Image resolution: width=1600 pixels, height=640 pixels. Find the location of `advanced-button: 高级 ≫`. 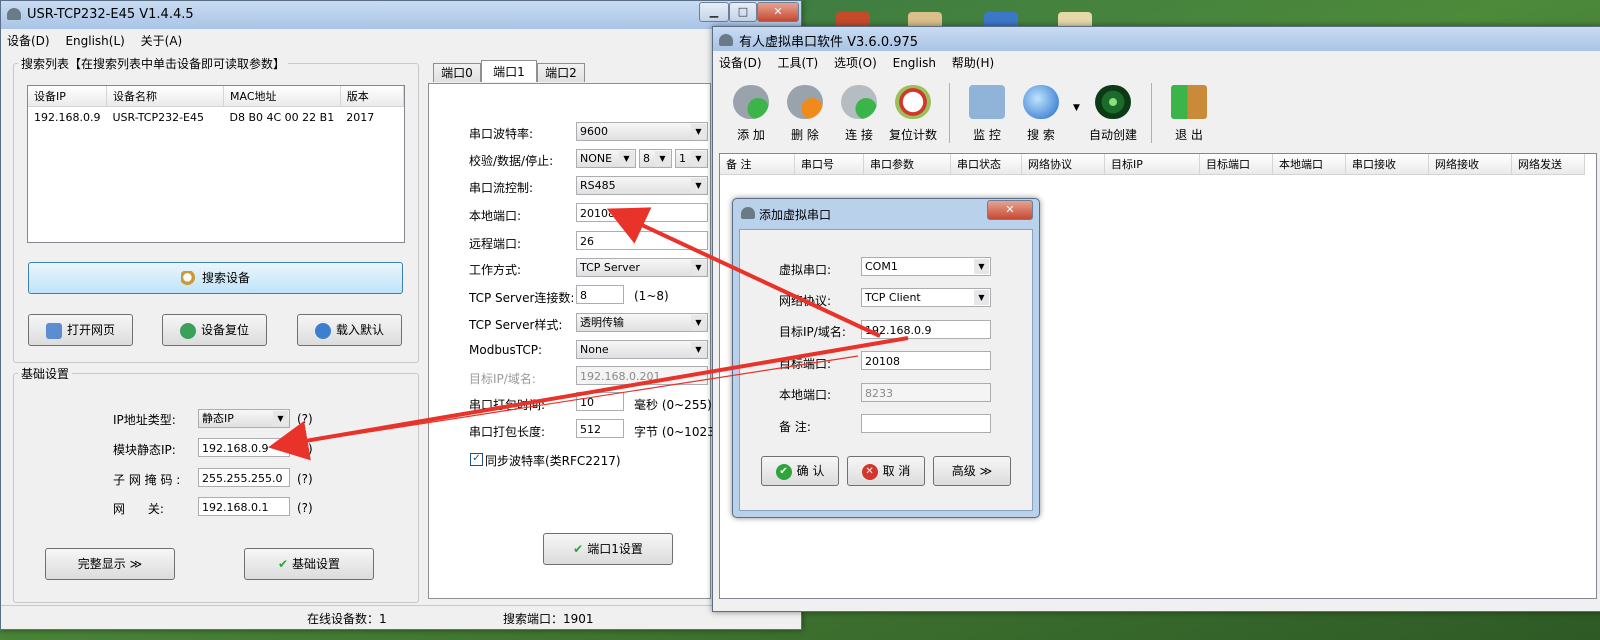

advanced-button: 高级 ≫ is located at coordinates (972, 471).